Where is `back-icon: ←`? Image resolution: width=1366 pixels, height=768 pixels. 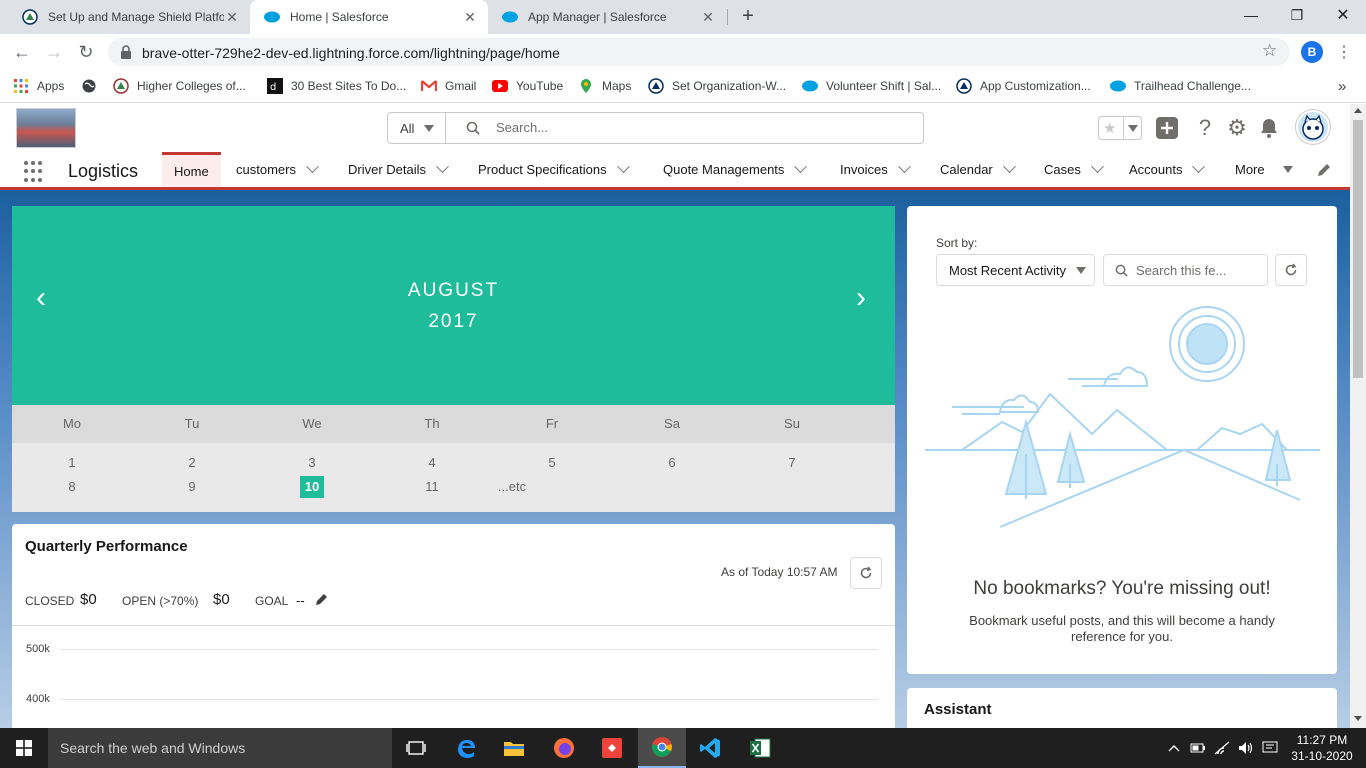 back-icon: ← is located at coordinates (22, 52).